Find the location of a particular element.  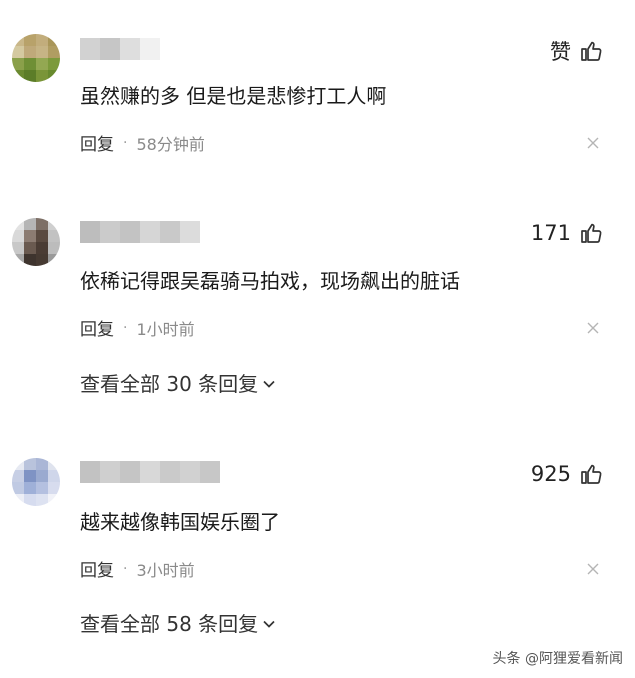

like-button: 171 is located at coordinates (567, 233).